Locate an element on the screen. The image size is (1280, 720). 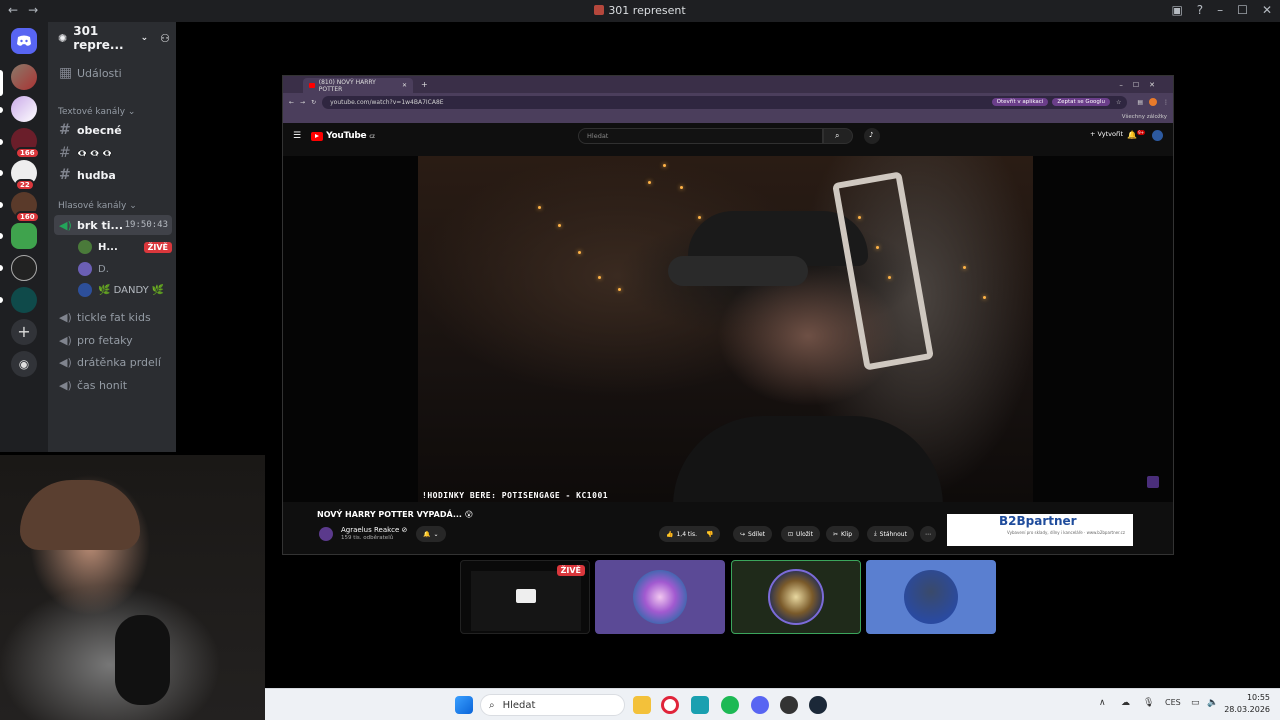
server-icon: 166 is located at coordinates (25, 143).